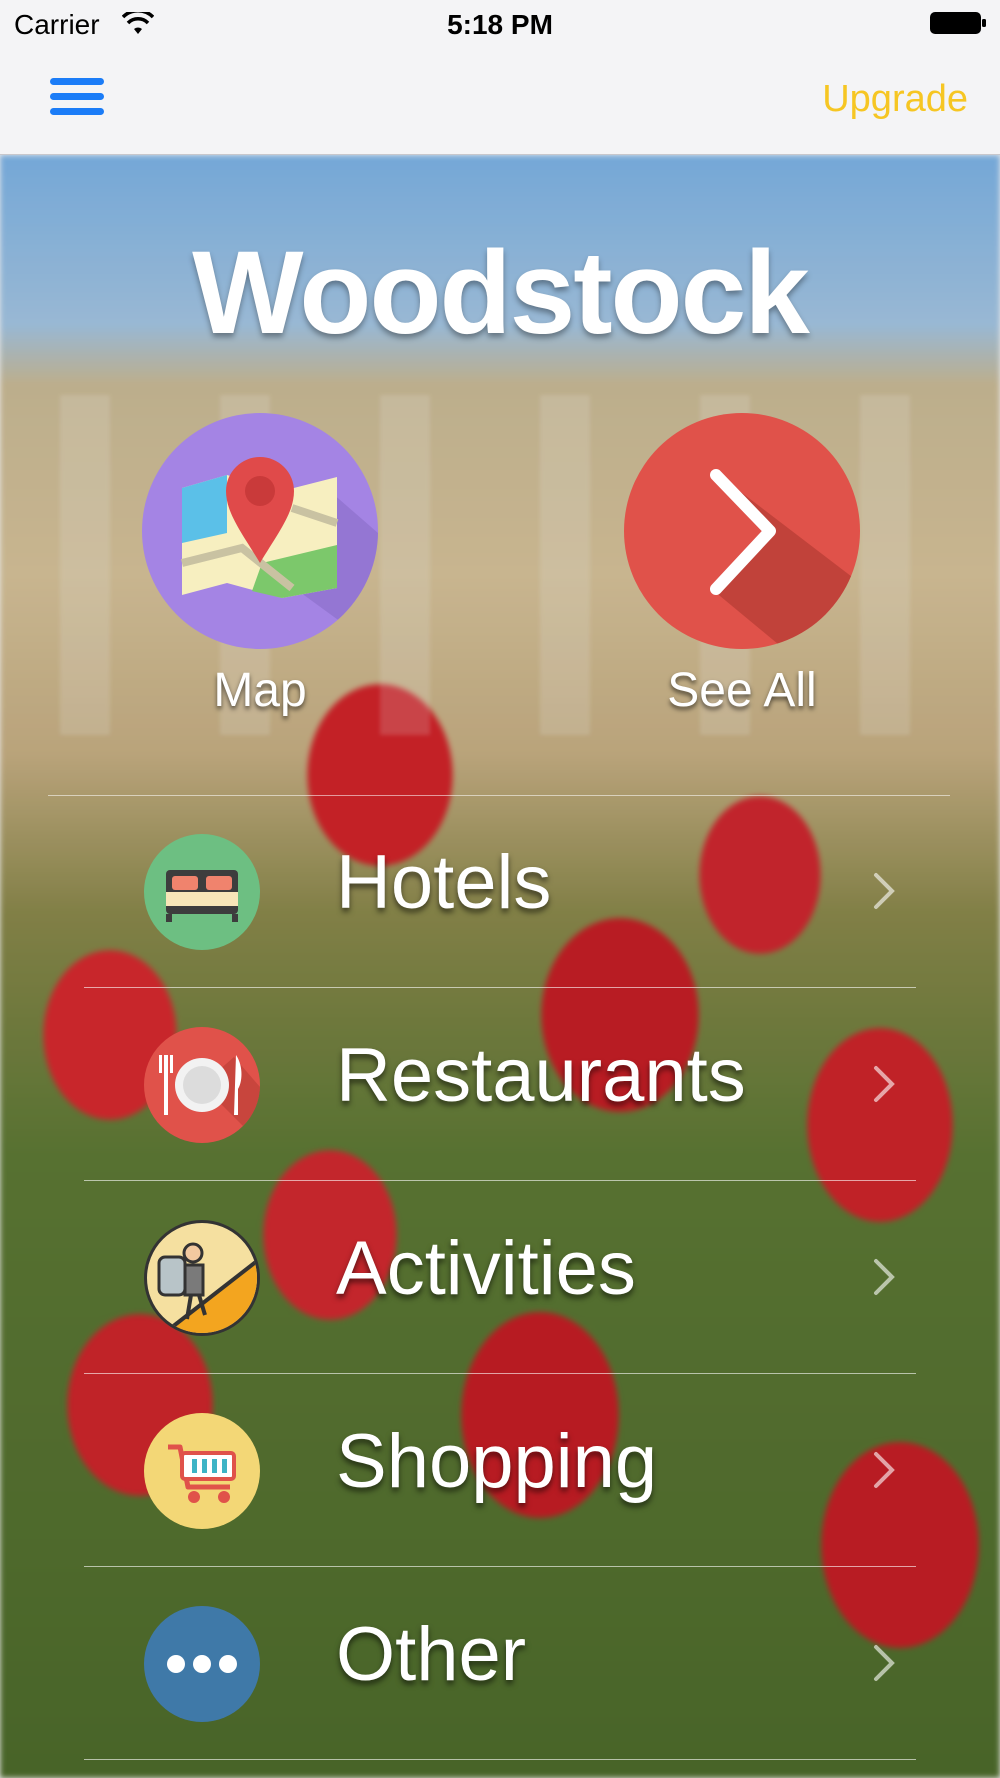  I want to click on list-item-shopping: Shopping, so click(500, 1470).